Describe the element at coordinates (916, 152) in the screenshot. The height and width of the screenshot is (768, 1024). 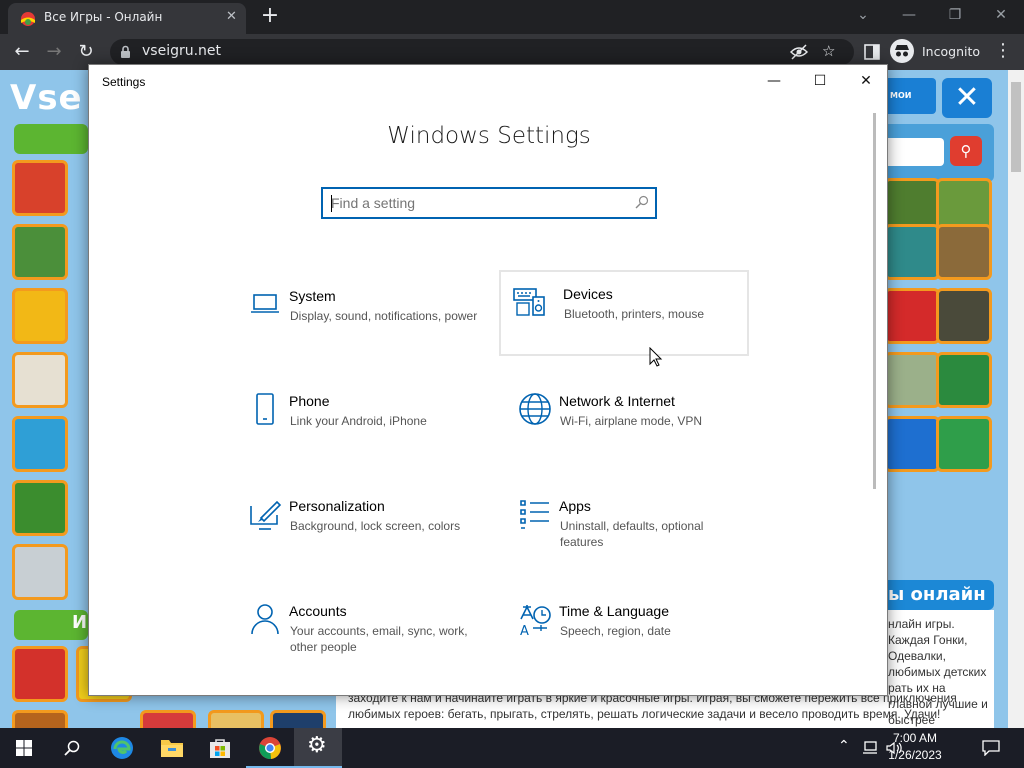
I see `site-search-input` at that location.